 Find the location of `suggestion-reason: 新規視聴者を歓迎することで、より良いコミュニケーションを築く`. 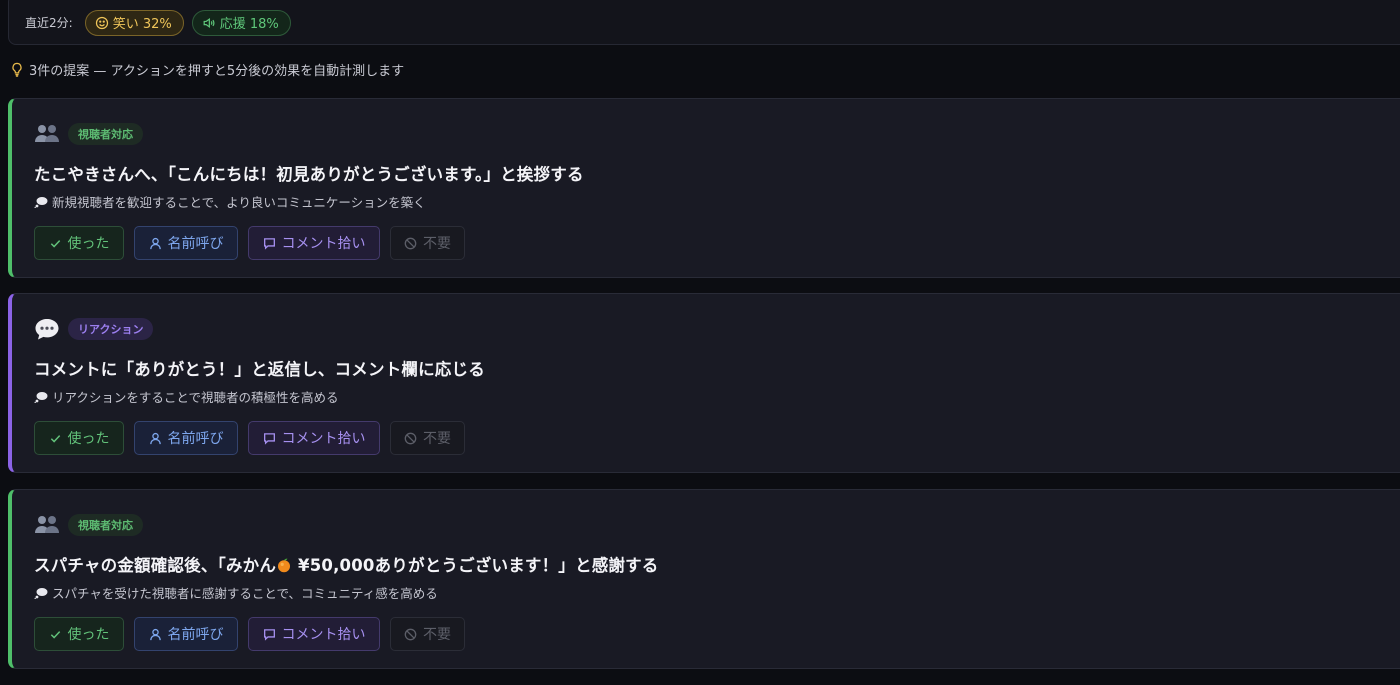

suggestion-reason: 新規視聴者を歓迎することで、より良いコミュニケーションを築く is located at coordinates (230, 201).